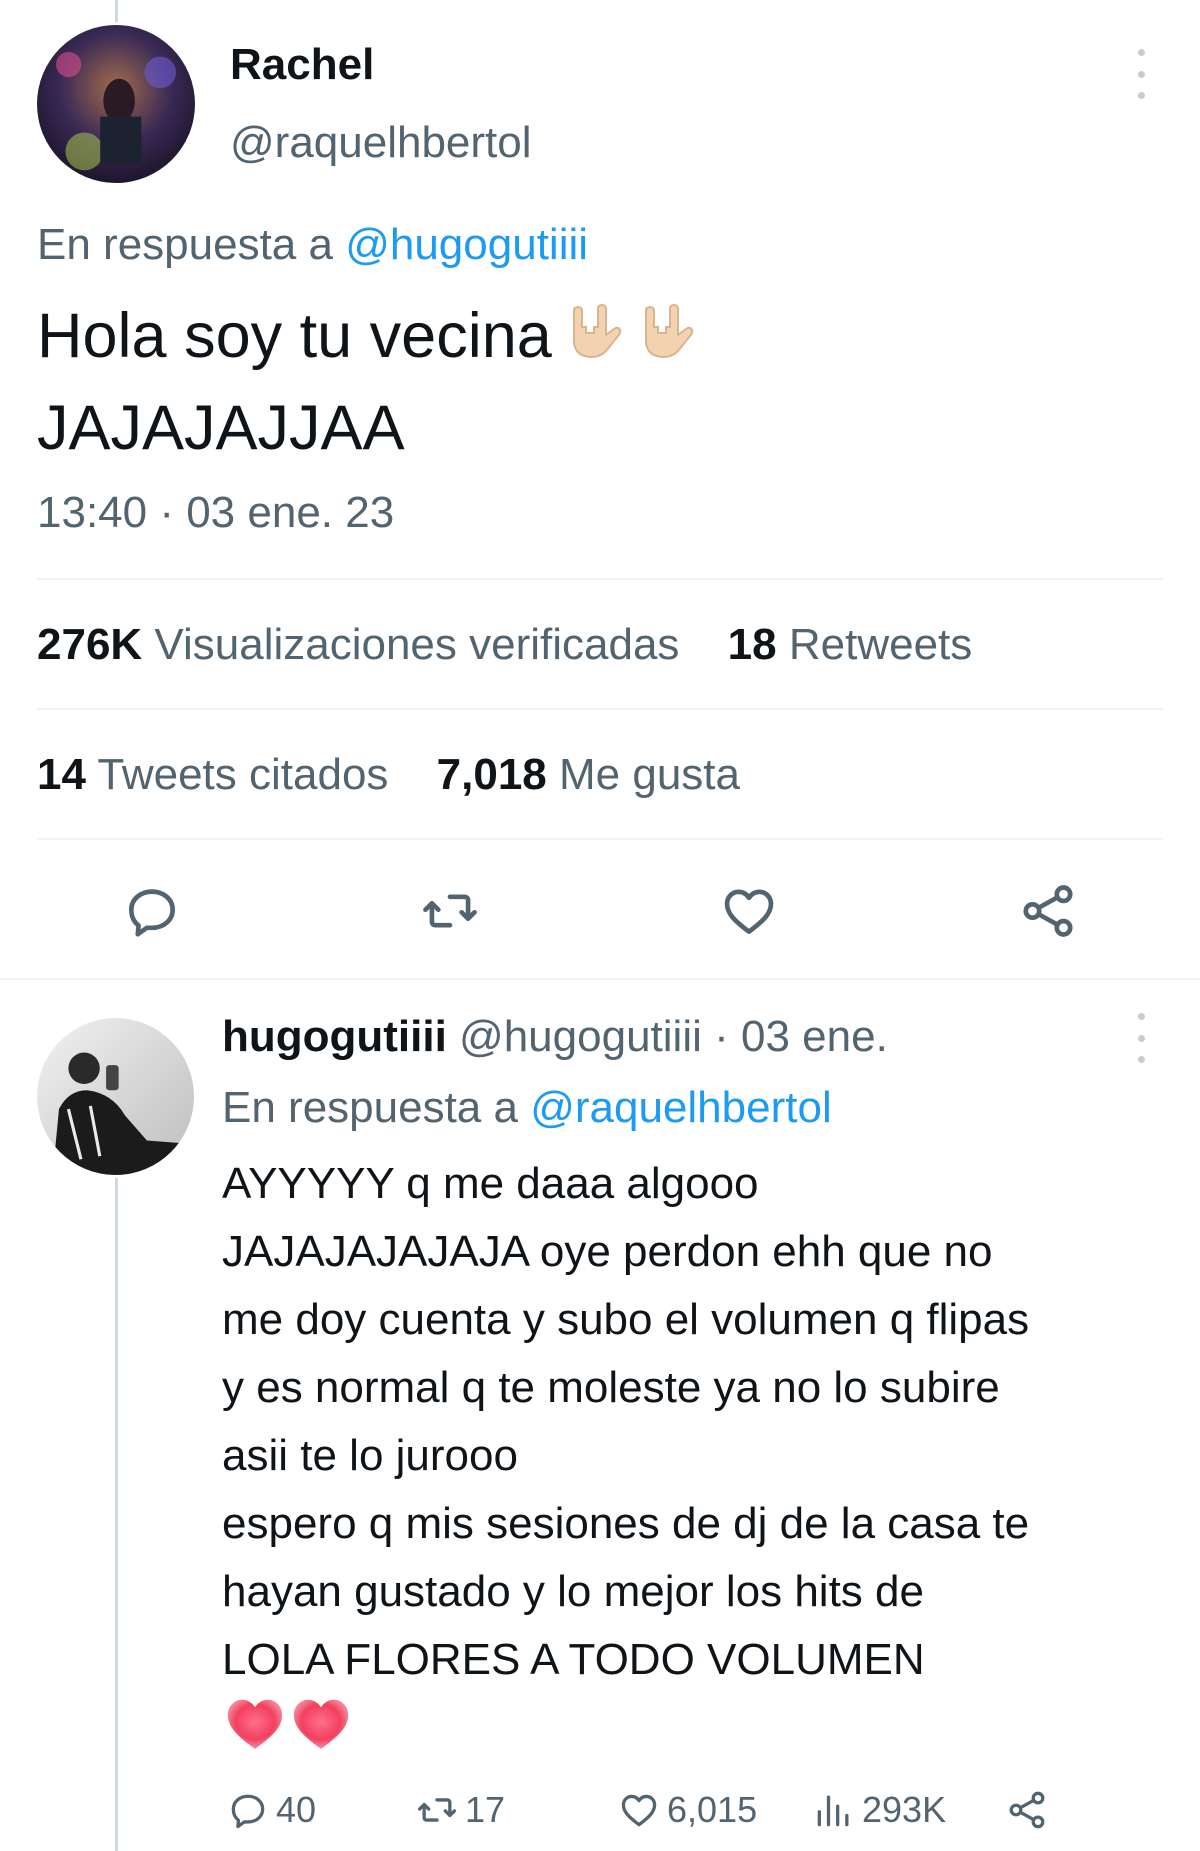 This screenshot has height=1851, width=1200. I want to click on tweet-text-line: AYYYYY q me daaa algooo, so click(490, 1183).